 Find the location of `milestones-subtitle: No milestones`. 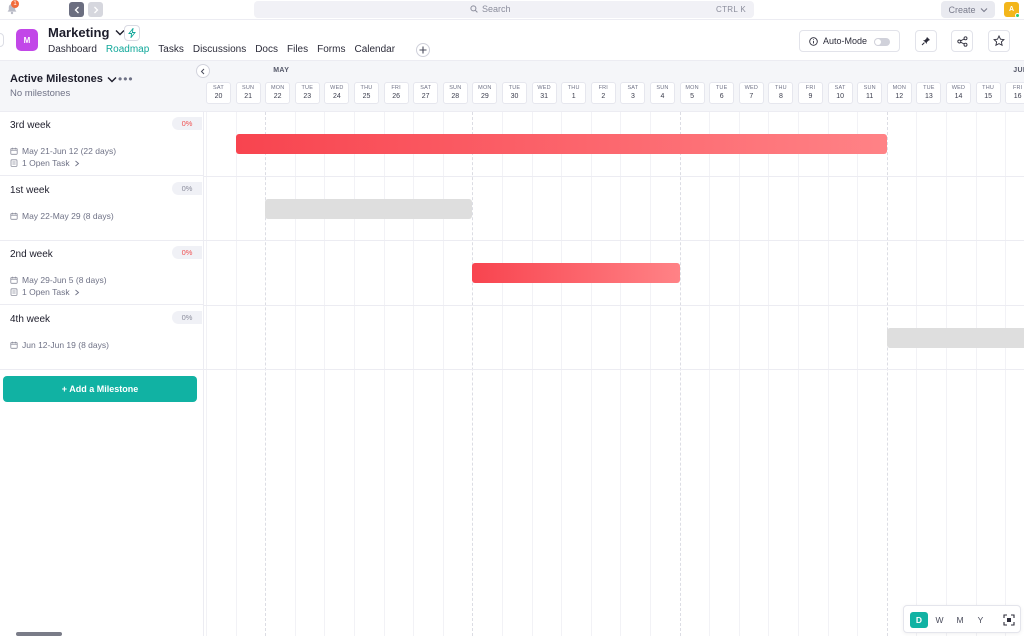

milestones-subtitle: No milestones is located at coordinates (40, 93).